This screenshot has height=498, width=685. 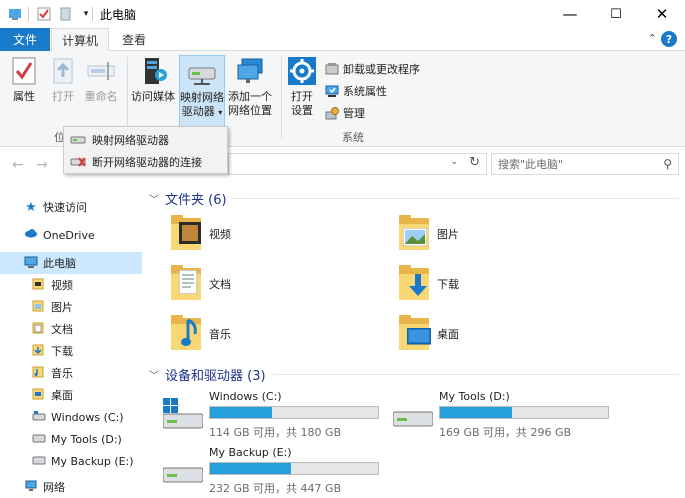 I want to click on tab-computer: 计算机, so click(x=80, y=40).